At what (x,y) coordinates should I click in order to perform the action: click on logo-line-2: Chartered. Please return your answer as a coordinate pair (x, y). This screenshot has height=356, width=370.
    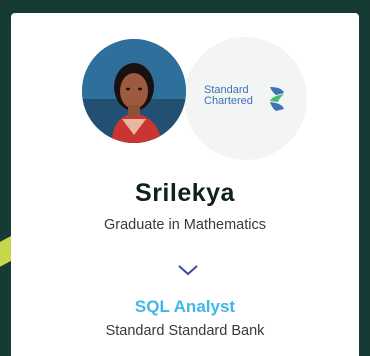
    Looking at the image, I should click on (228, 101).